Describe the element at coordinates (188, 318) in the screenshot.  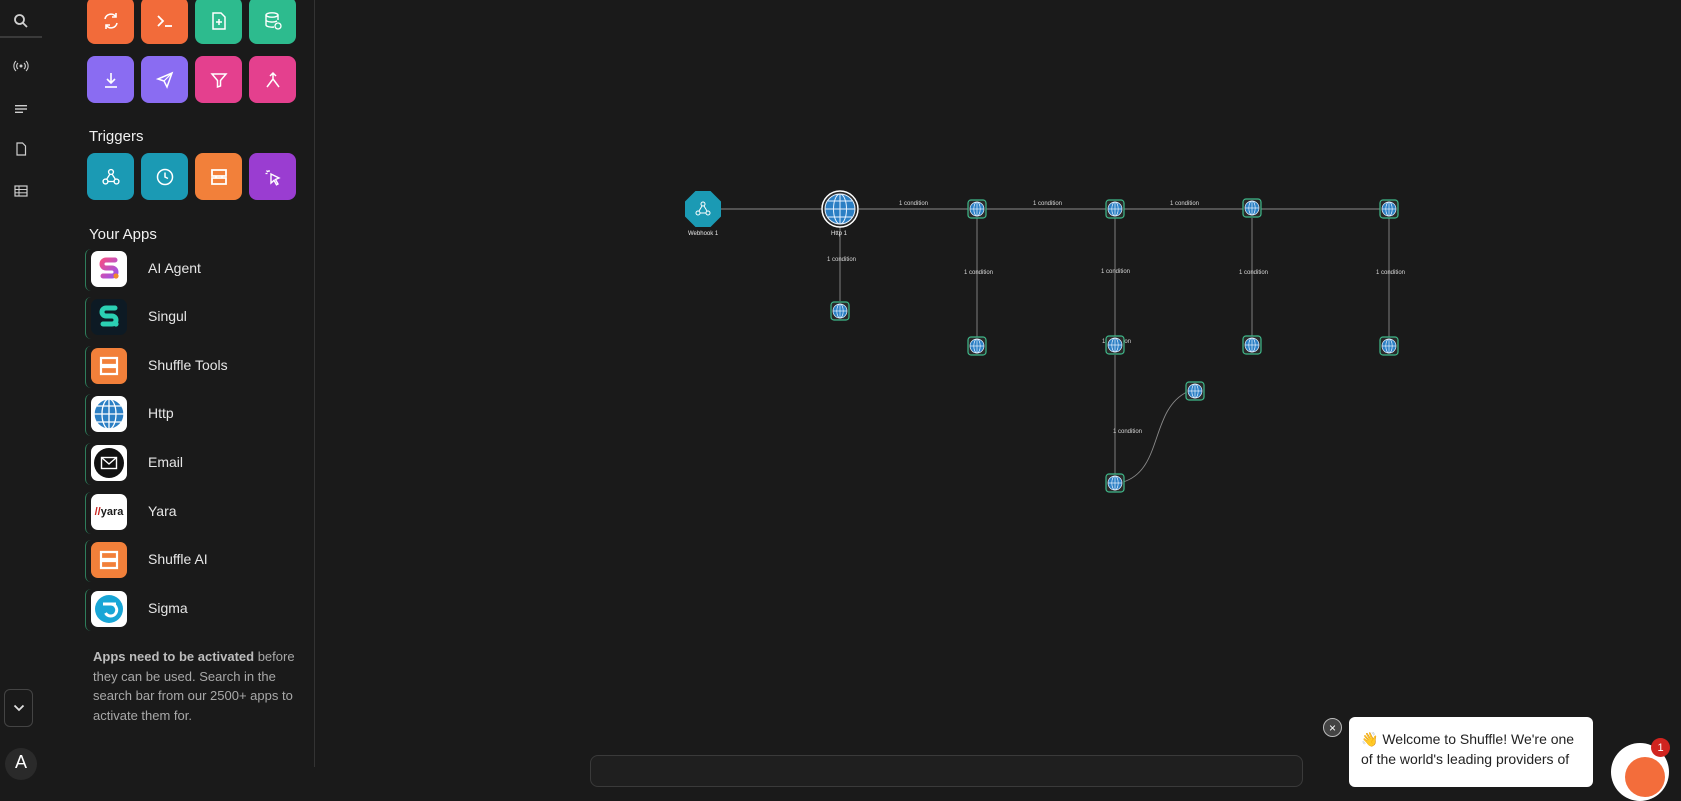
I see `app-item-singul: Singul` at that location.